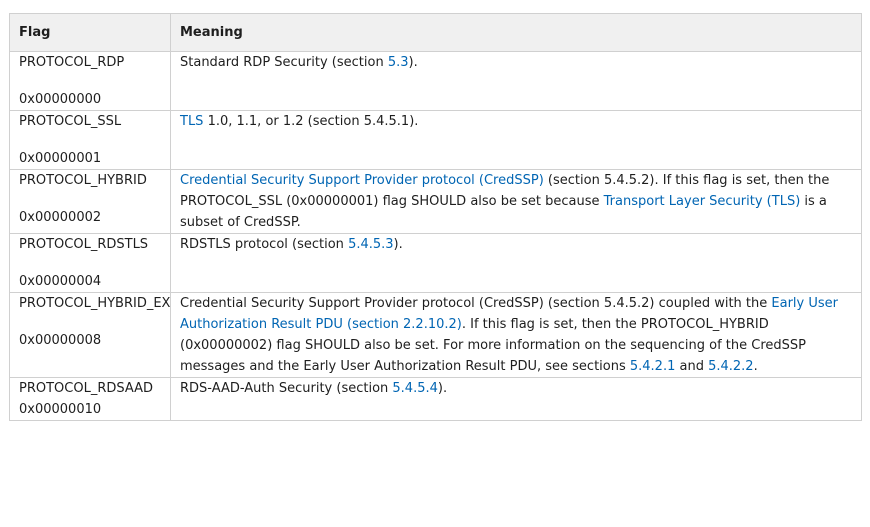 The height and width of the screenshot is (527, 870). Describe the element at coordinates (86, 388) in the screenshot. I see `flag-name: PROTOCOL_RDSAAD` at that location.